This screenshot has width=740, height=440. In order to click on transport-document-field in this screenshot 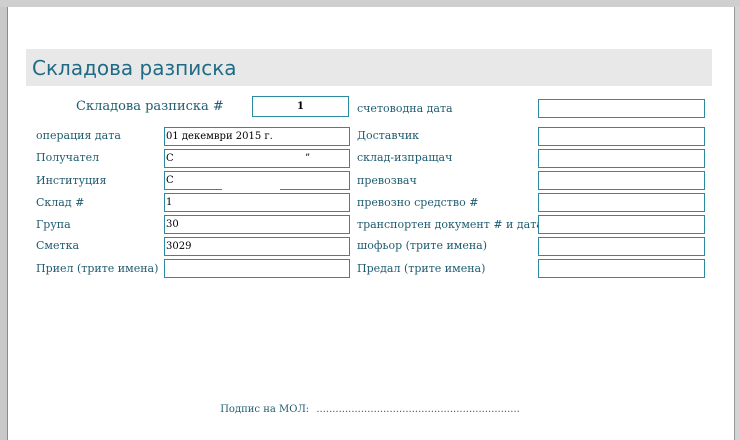, I will do `click(621, 224)`.